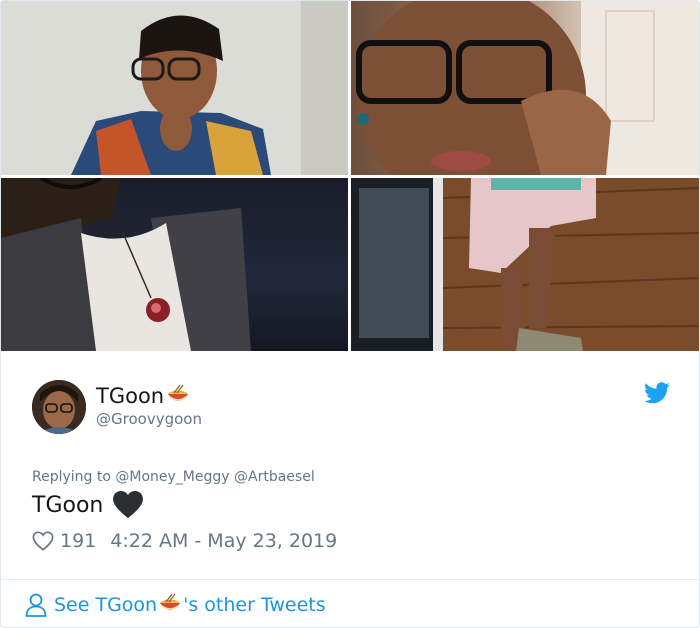 This screenshot has width=700, height=628. I want to click on footer-divider, so click(350, 579).